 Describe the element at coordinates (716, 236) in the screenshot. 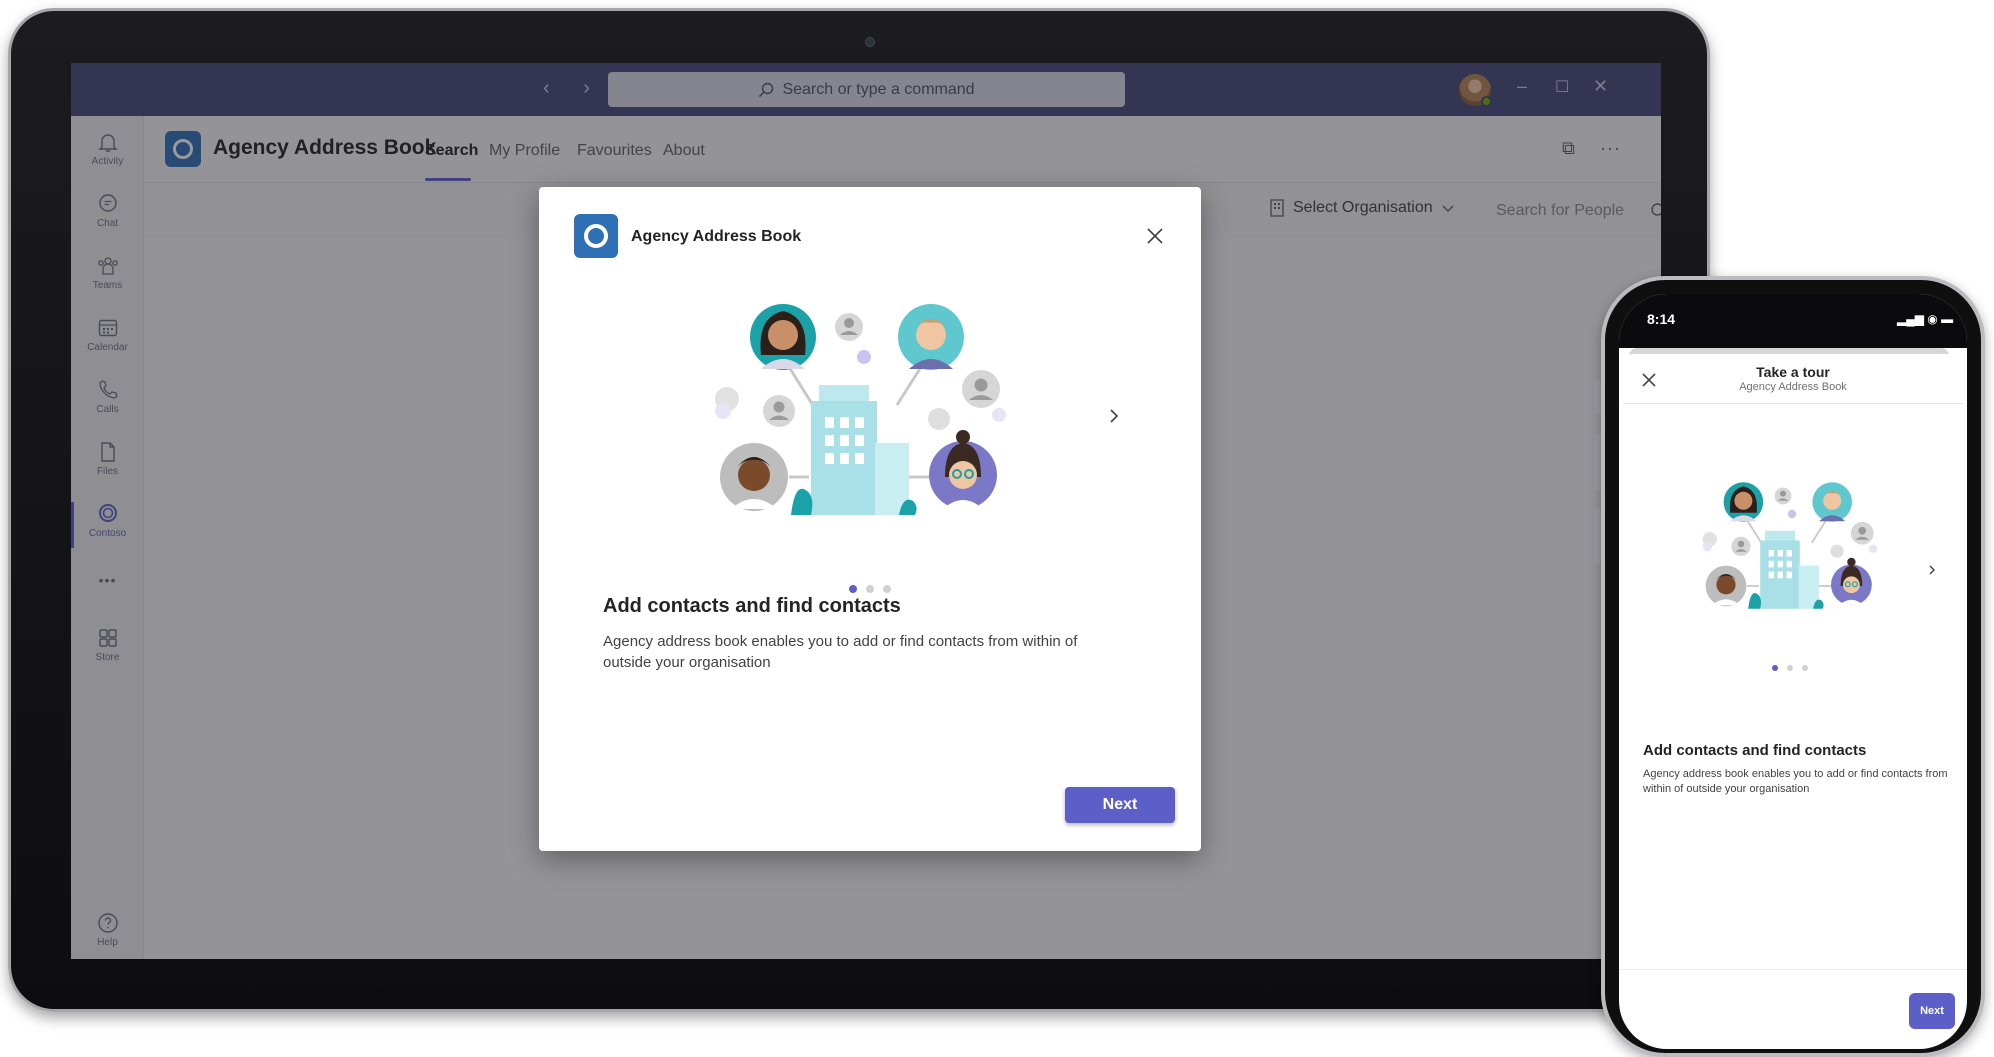

I see `dialog-title: Agency Address Book` at that location.